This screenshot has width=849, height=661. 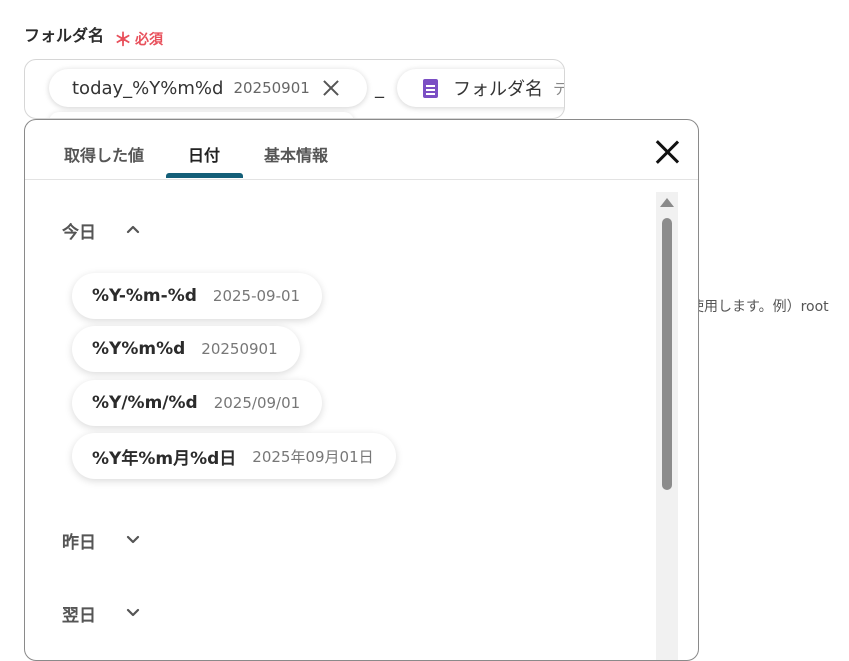 I want to click on date-format-option: %Y-%m-%d 2025-09-01, so click(x=197, y=296).